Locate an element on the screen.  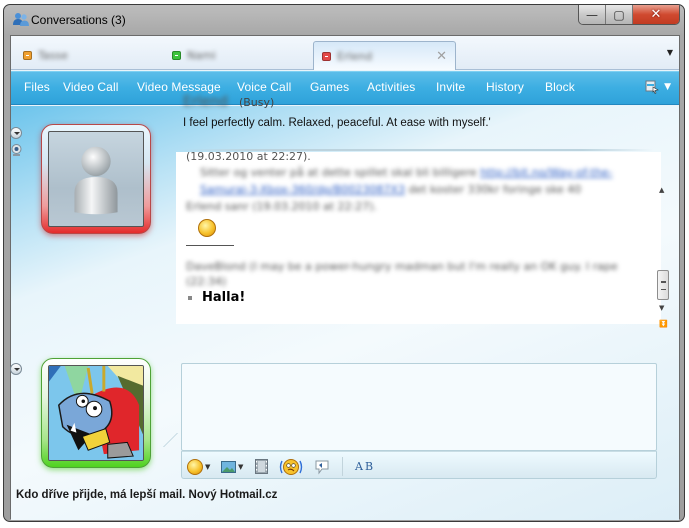
nudge-button is located at coordinates (291, 466).